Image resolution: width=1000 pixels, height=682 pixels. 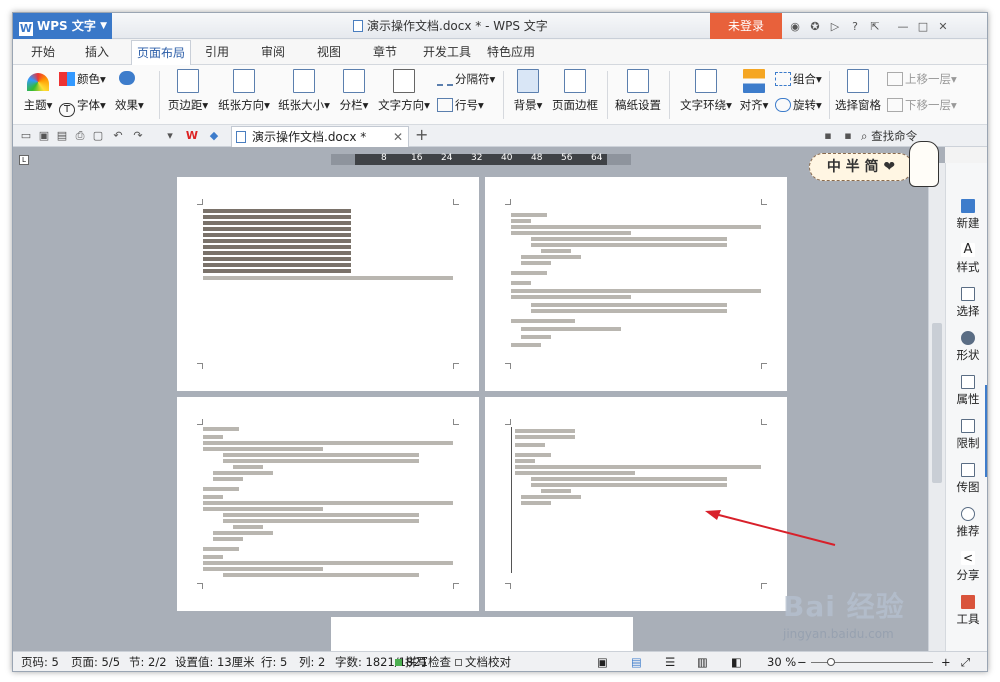 I want to click on zoom-out-icon: −, so click(x=802, y=661).